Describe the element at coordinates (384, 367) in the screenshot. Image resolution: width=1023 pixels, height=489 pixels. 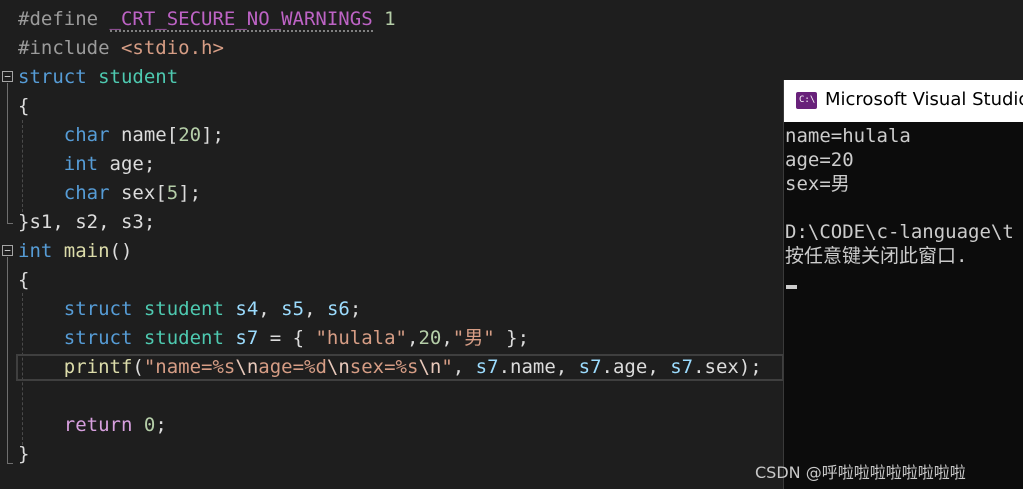
I see `string-literal: sex=%s` at that location.